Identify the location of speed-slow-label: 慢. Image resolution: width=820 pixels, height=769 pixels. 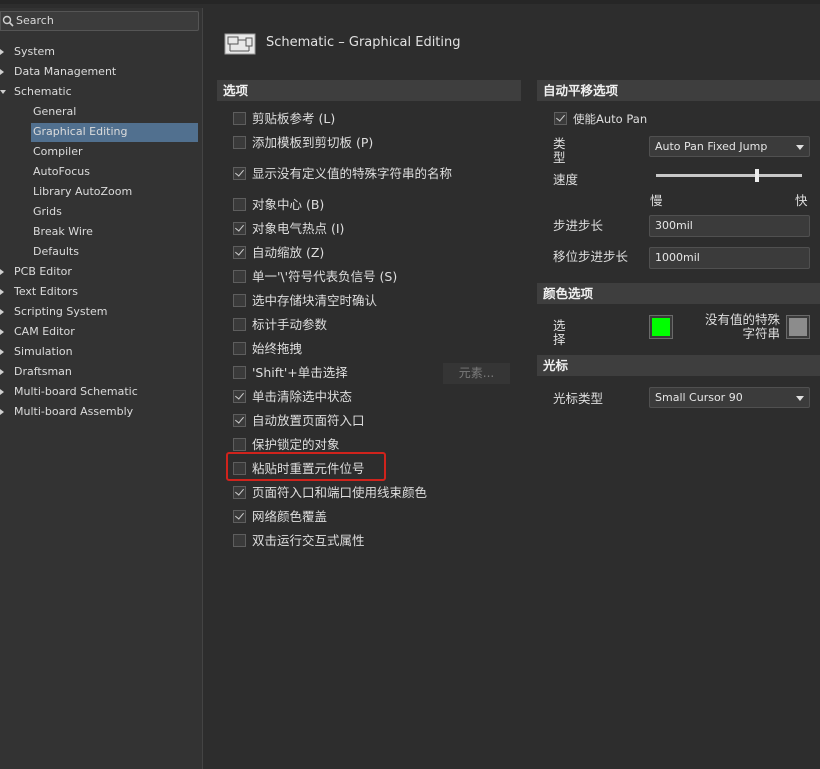
(656, 200).